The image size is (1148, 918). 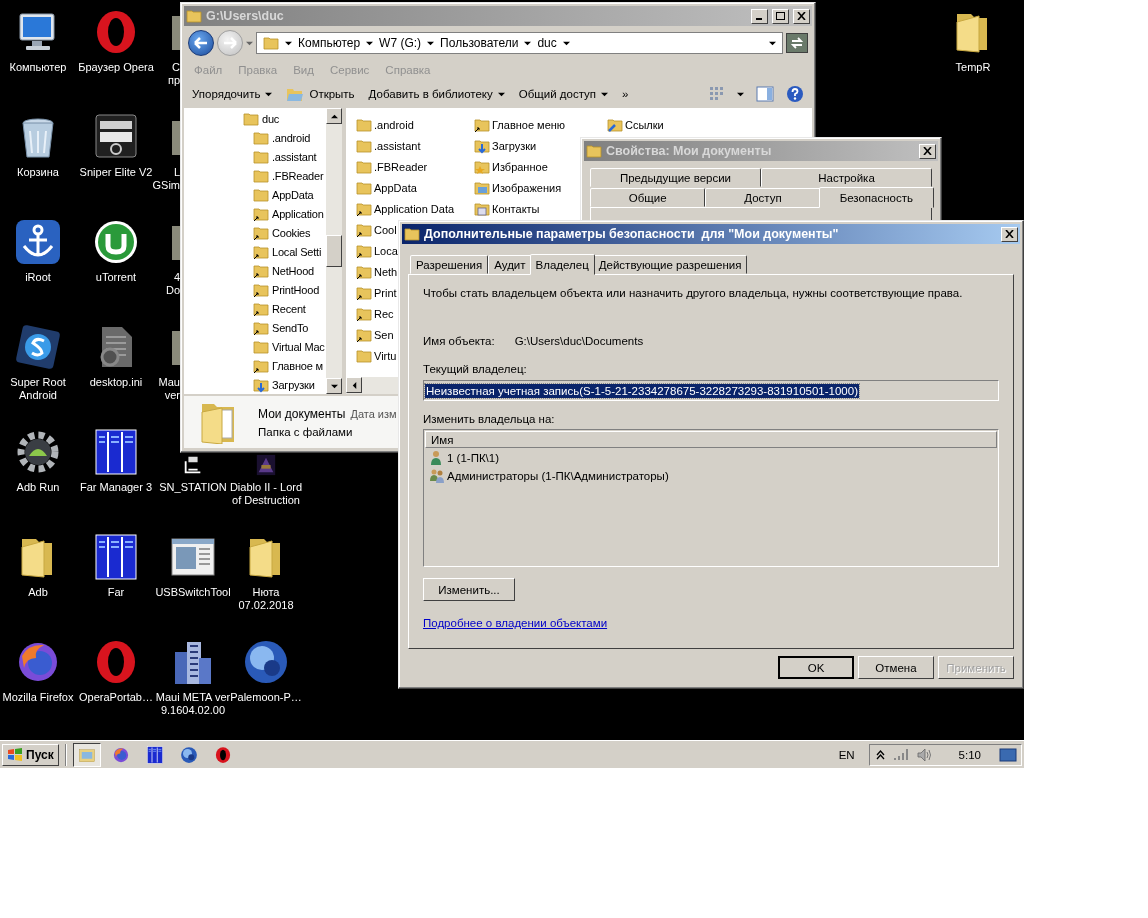 I want to click on help-link: Подробнее о владении объектами, so click(x=515, y=623).